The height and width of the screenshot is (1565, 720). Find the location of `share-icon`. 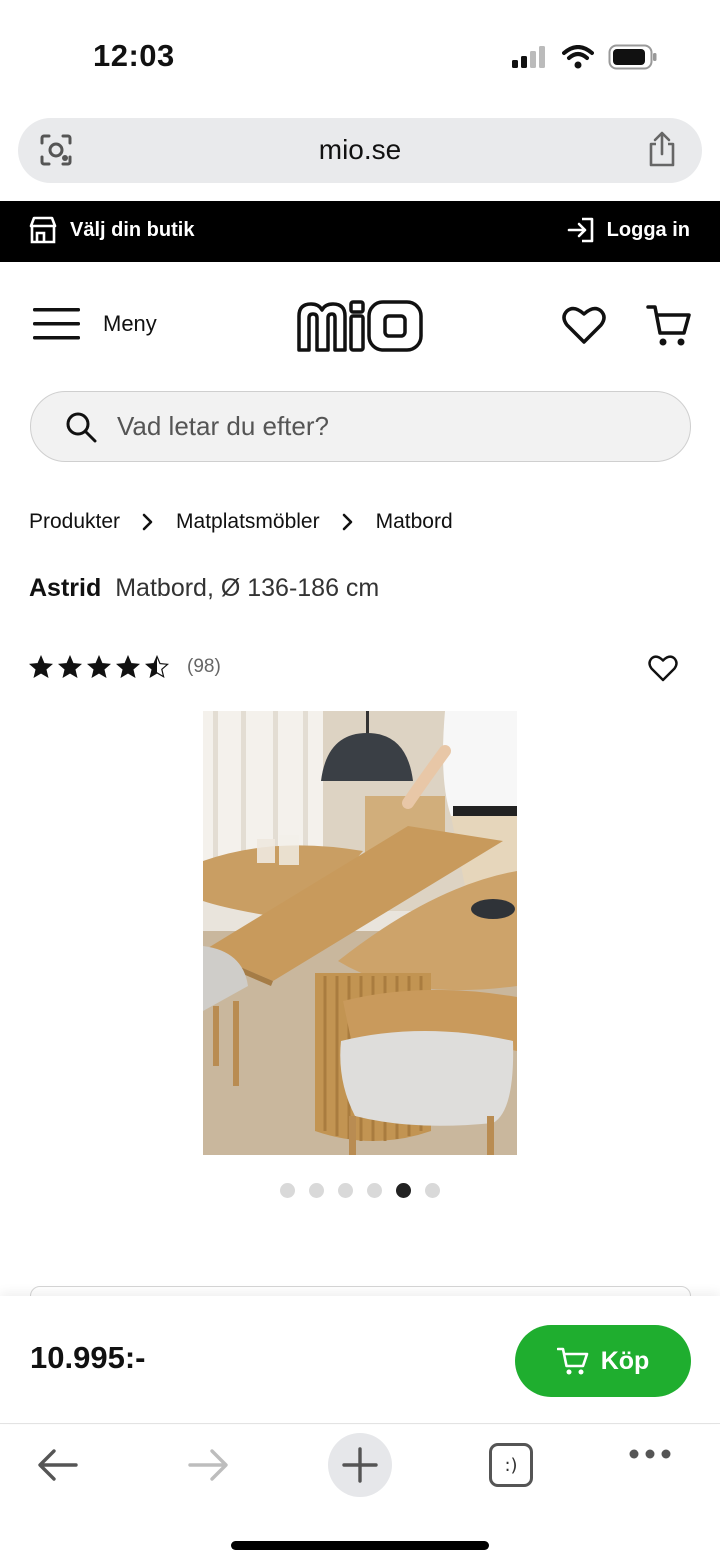

share-icon is located at coordinates (662, 151).